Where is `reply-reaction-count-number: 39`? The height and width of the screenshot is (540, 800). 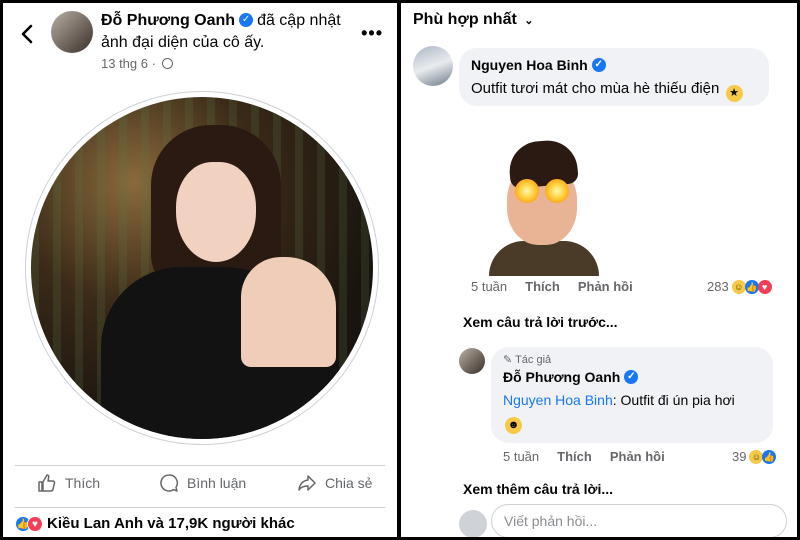
reply-reaction-count-number: 39 is located at coordinates (739, 456).